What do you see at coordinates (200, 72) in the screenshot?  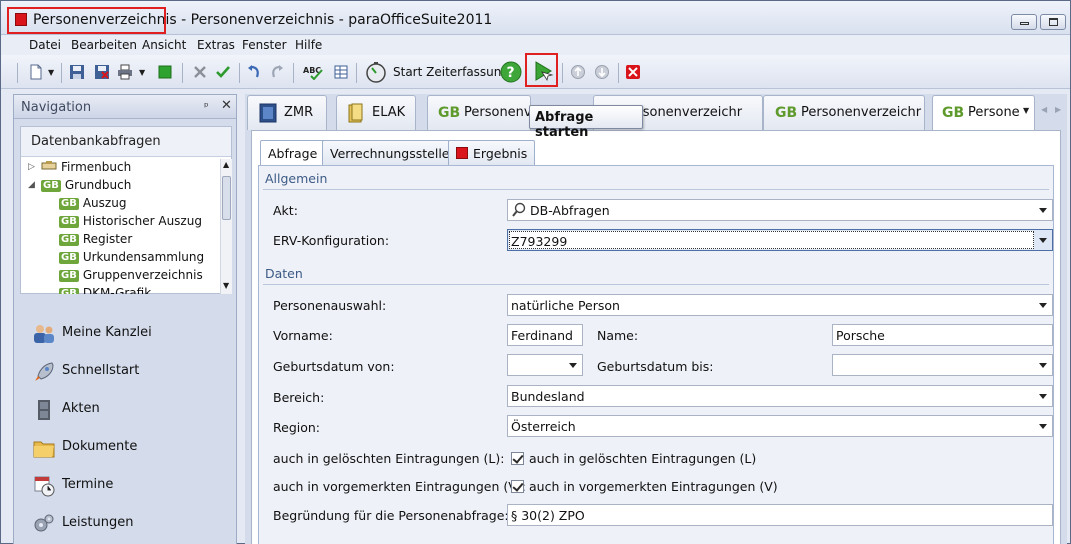 I see `cancel-x-icon` at bounding box center [200, 72].